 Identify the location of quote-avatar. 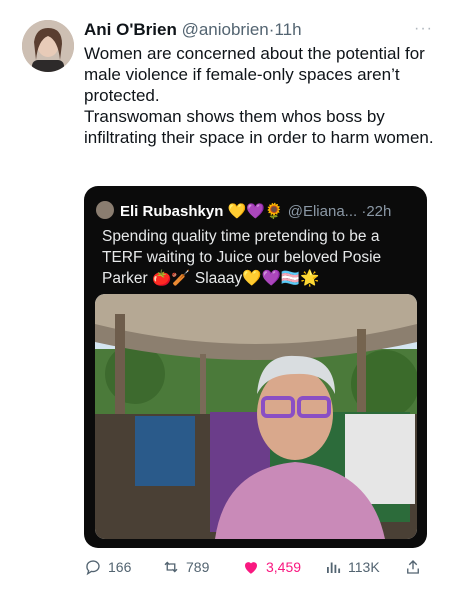
(105, 210).